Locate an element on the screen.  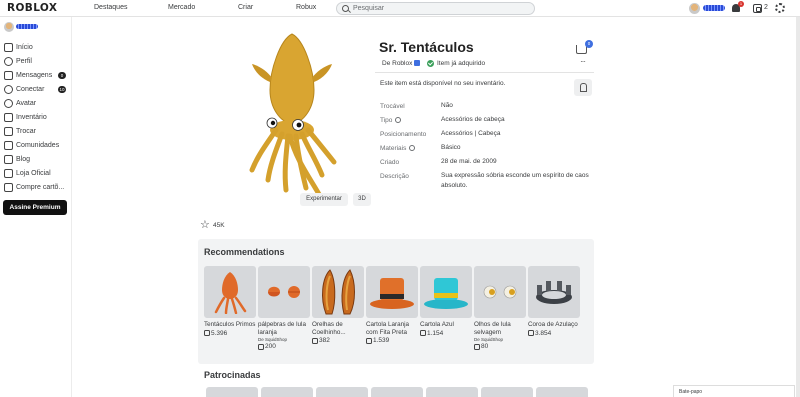
nav-robux: Robux is located at coordinates (306, 7).